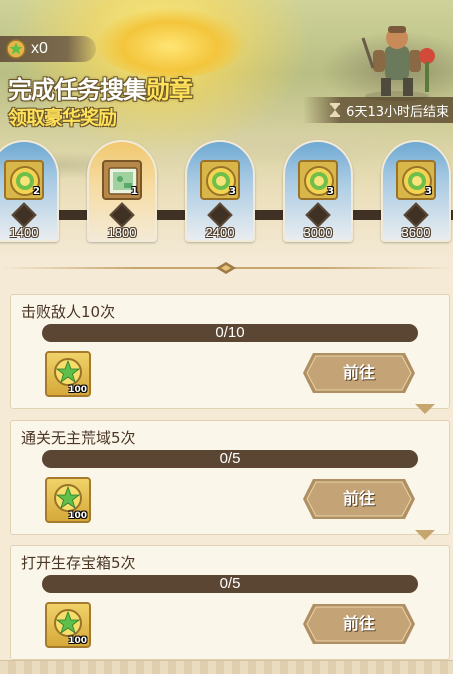 This screenshot has height=674, width=453. What do you see at coordinates (68, 312) in the screenshot?
I see `task-title: 击败敌人10次` at bounding box center [68, 312].